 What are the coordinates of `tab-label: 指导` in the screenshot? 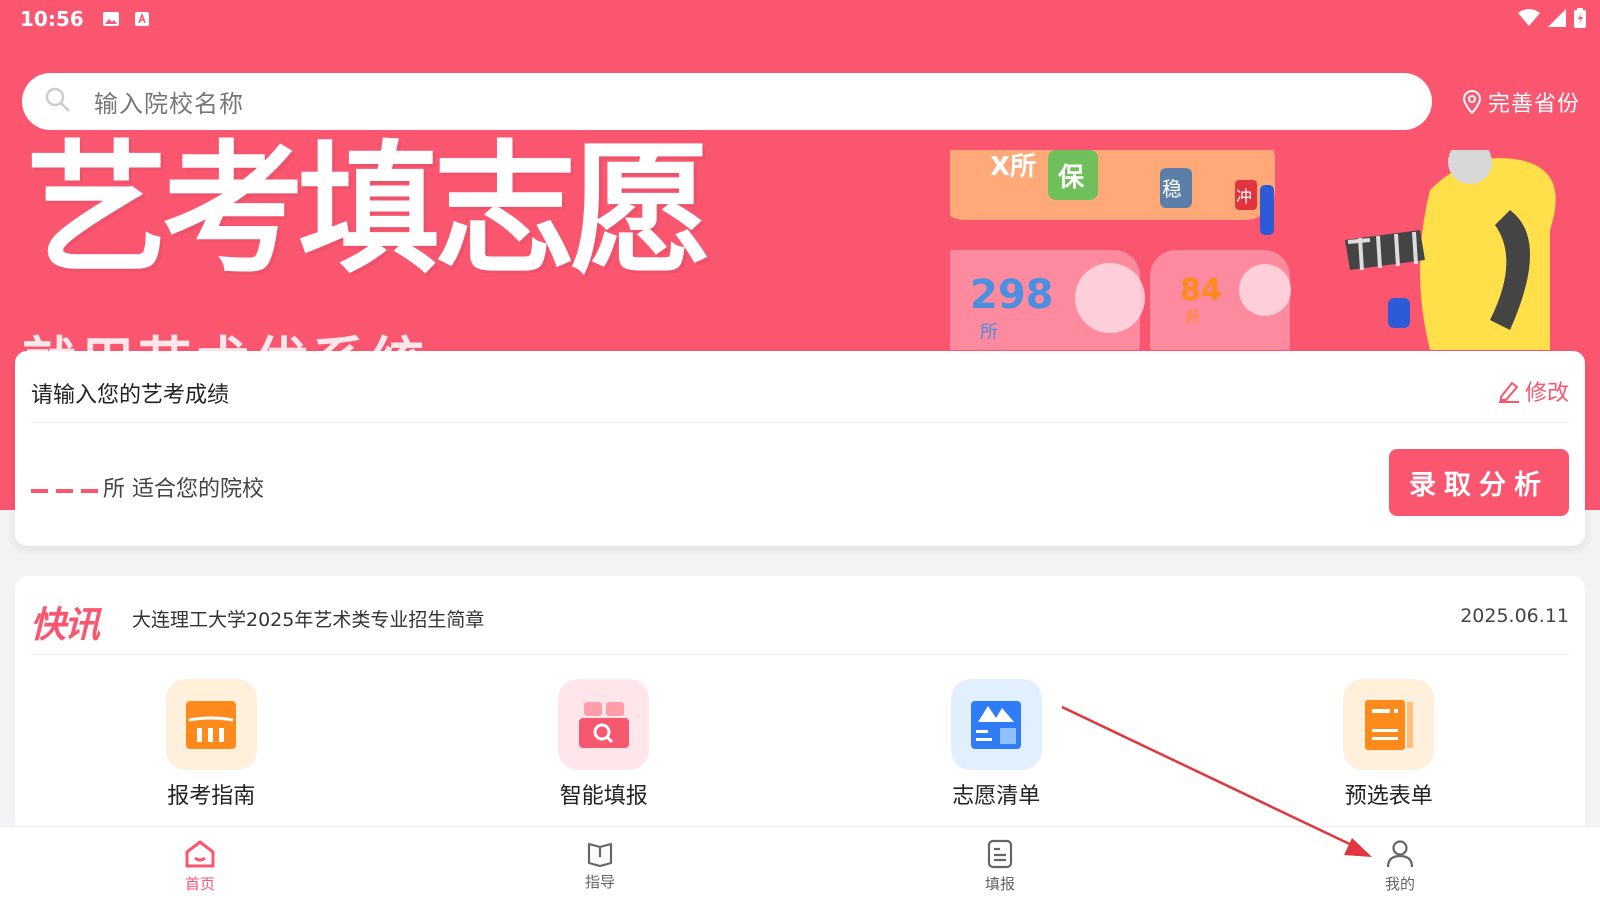 It's located at (599, 882).